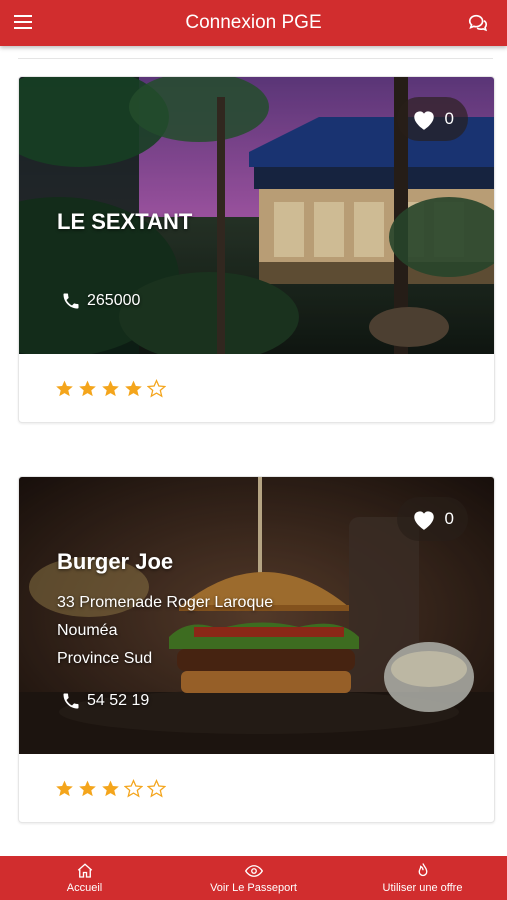  What do you see at coordinates (253, 871) in the screenshot?
I see `eye-icon` at bounding box center [253, 871].